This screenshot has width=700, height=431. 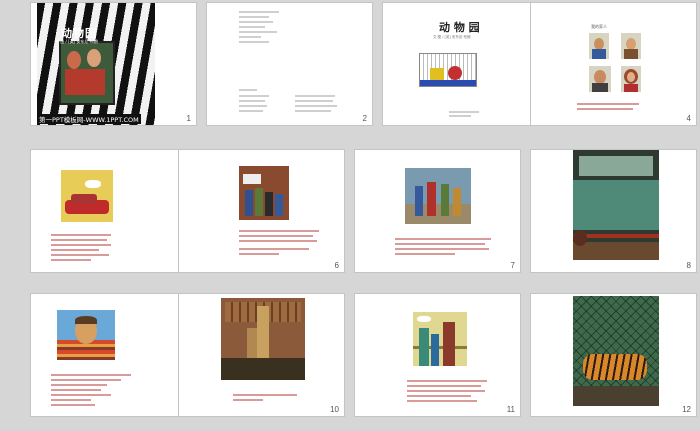 What do you see at coordinates (113, 211) in the screenshot?
I see `slide-thumbnail-5: 5` at bounding box center [113, 211].